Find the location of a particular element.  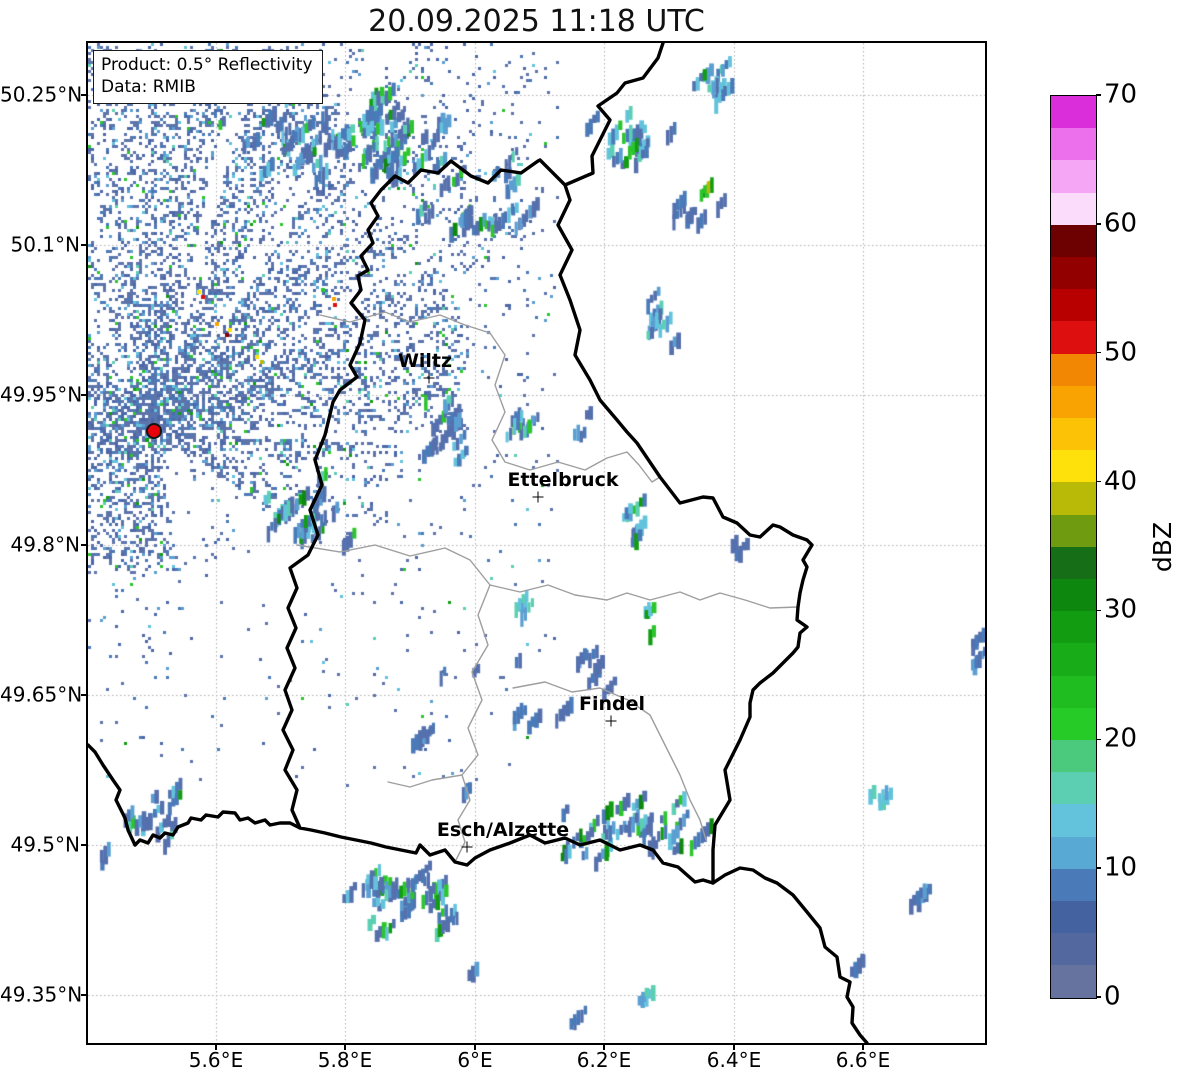

colorbar-tick-label: 0 is located at coordinates (1112, 996).